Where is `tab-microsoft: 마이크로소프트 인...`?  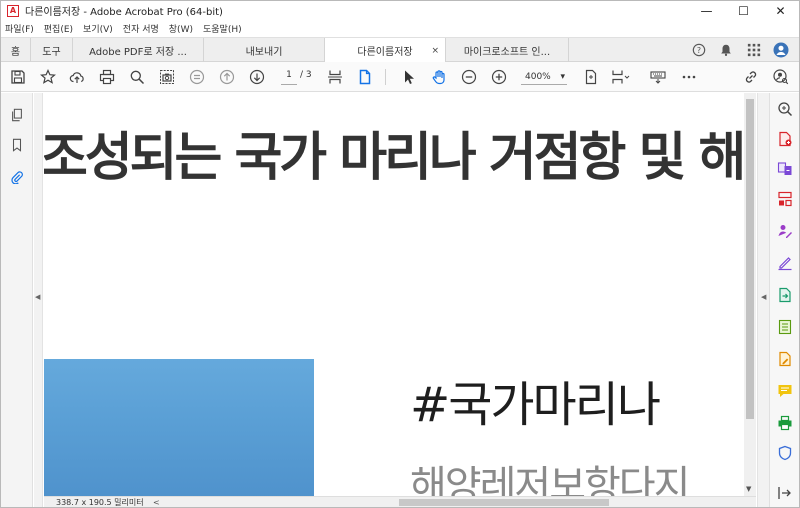
tab-microsoft: 마이크로소프트 인... is located at coordinates (507, 50).